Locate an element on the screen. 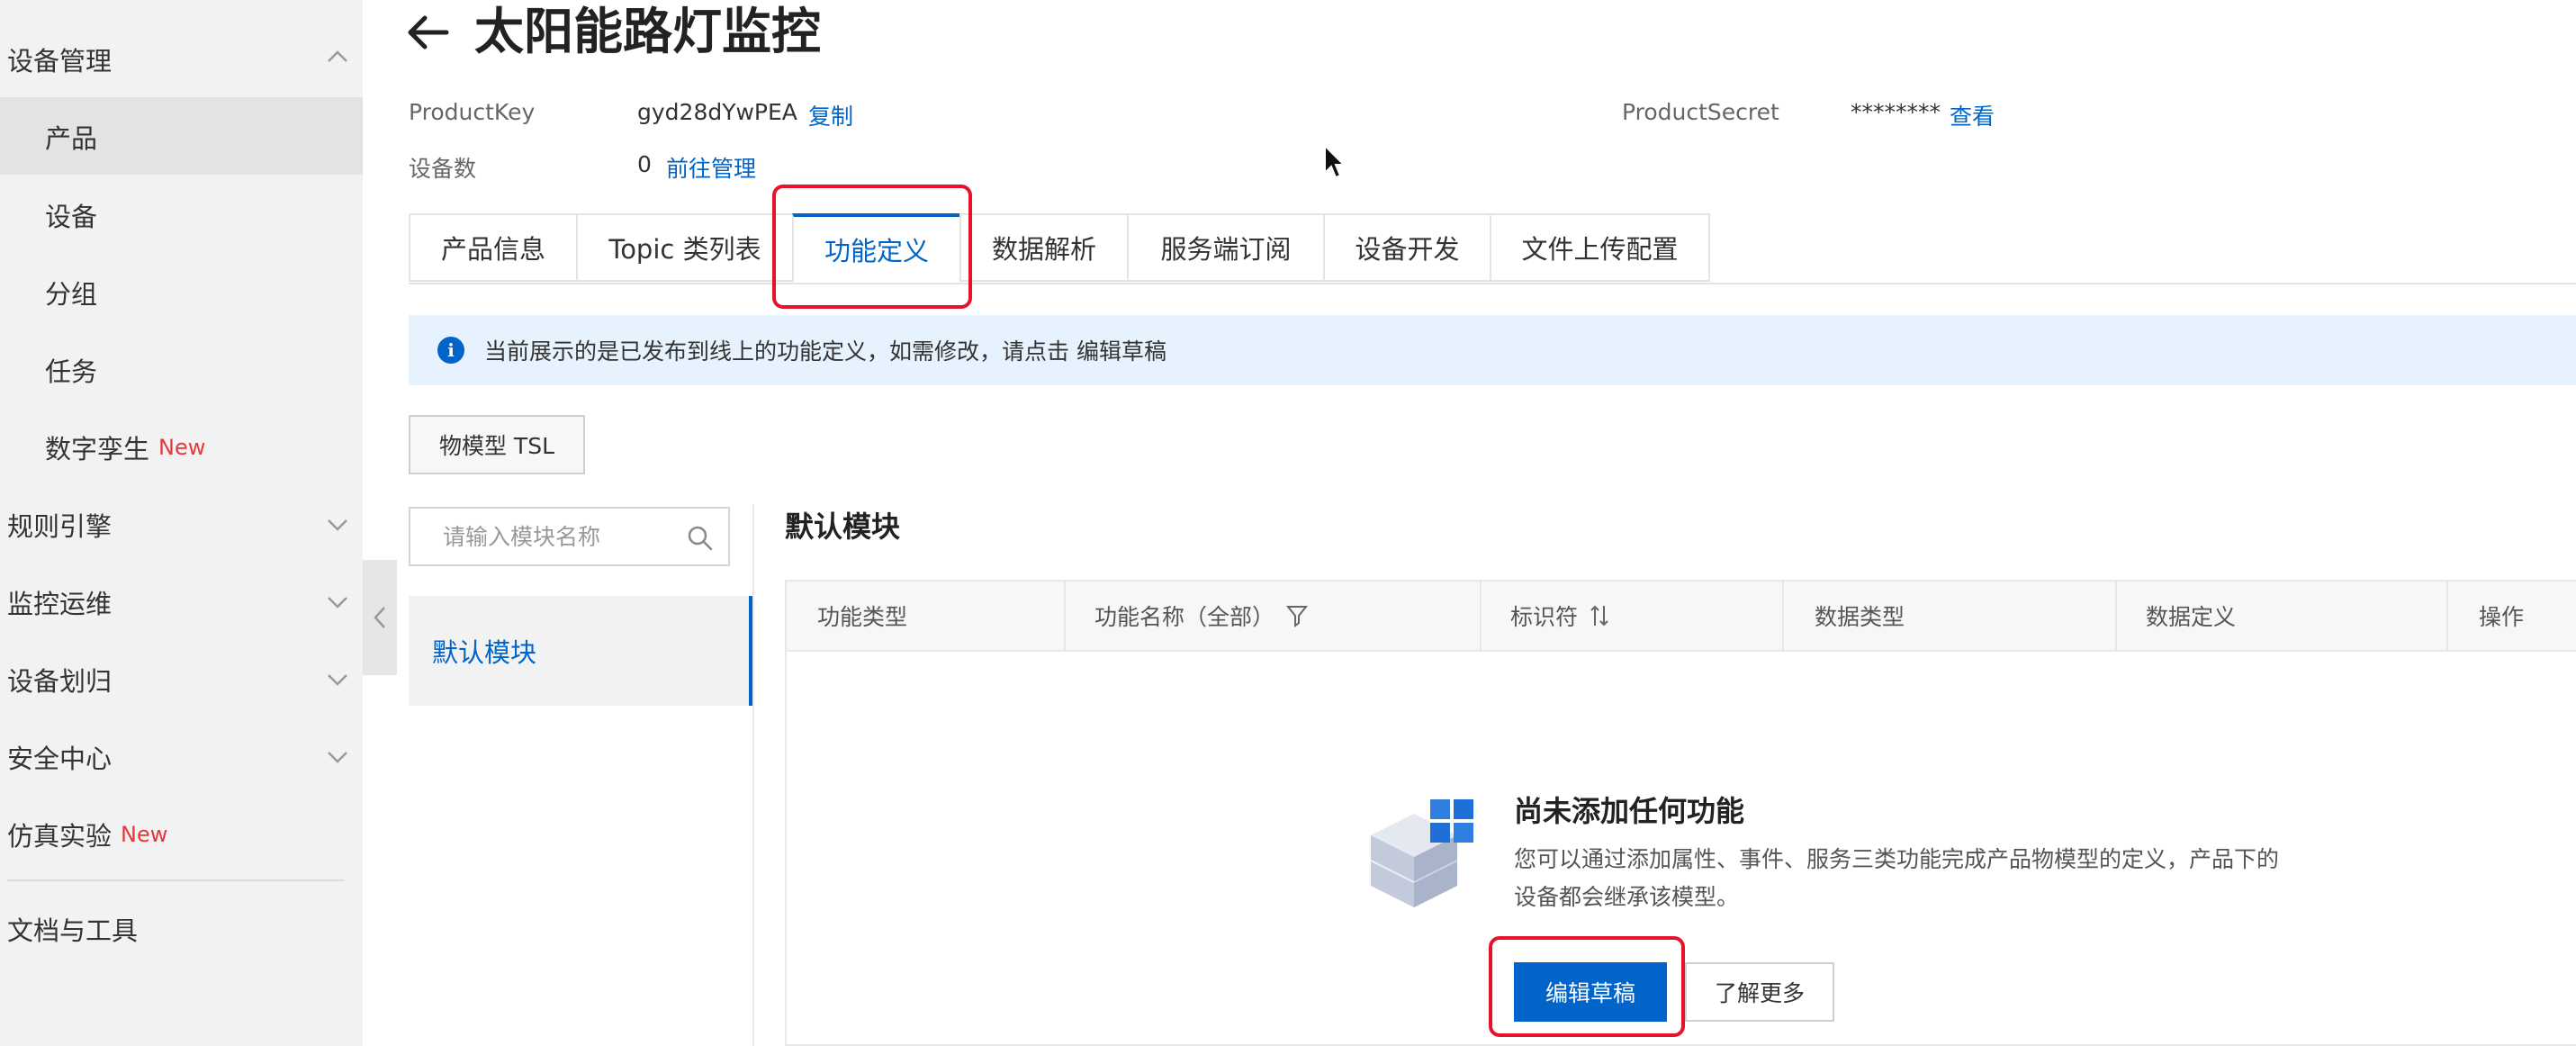  chevron-up-icon is located at coordinates (337, 59).